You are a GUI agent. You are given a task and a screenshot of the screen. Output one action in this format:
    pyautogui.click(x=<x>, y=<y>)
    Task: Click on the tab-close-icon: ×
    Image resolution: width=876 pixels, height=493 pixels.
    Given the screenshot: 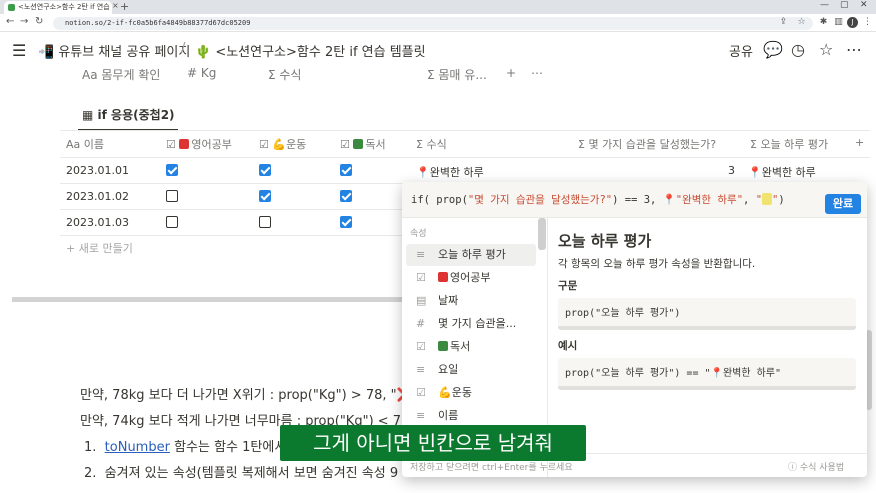 What is the action you would take?
    pyautogui.click(x=115, y=5)
    